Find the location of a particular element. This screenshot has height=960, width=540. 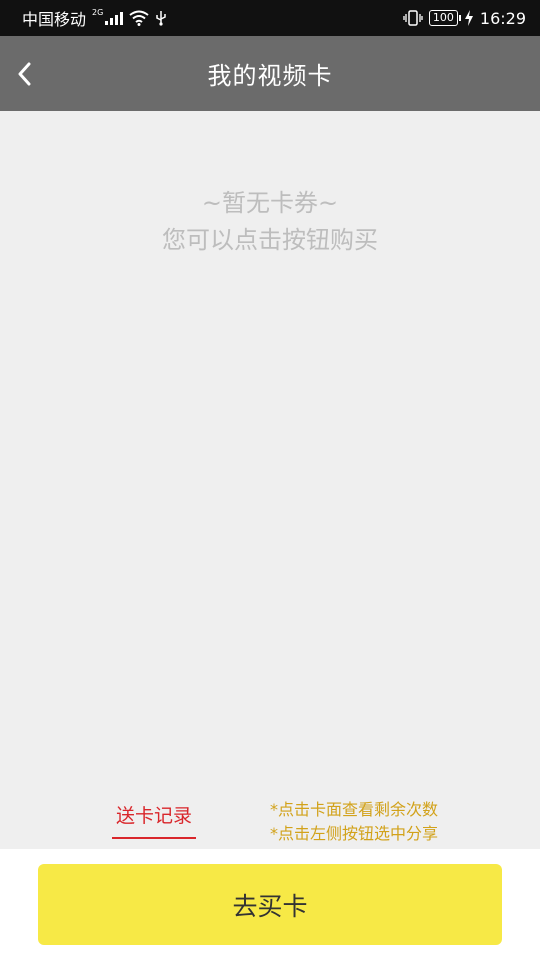

back-button is located at coordinates (24, 74).